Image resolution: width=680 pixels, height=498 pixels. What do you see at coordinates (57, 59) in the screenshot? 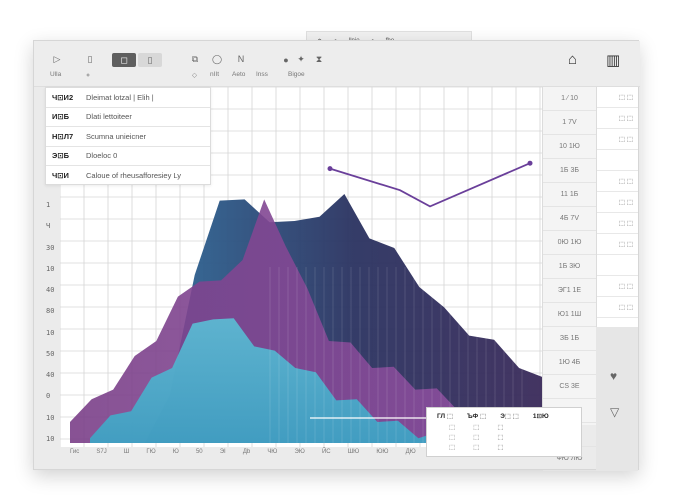
I see `play-button: ▷` at bounding box center [57, 59].